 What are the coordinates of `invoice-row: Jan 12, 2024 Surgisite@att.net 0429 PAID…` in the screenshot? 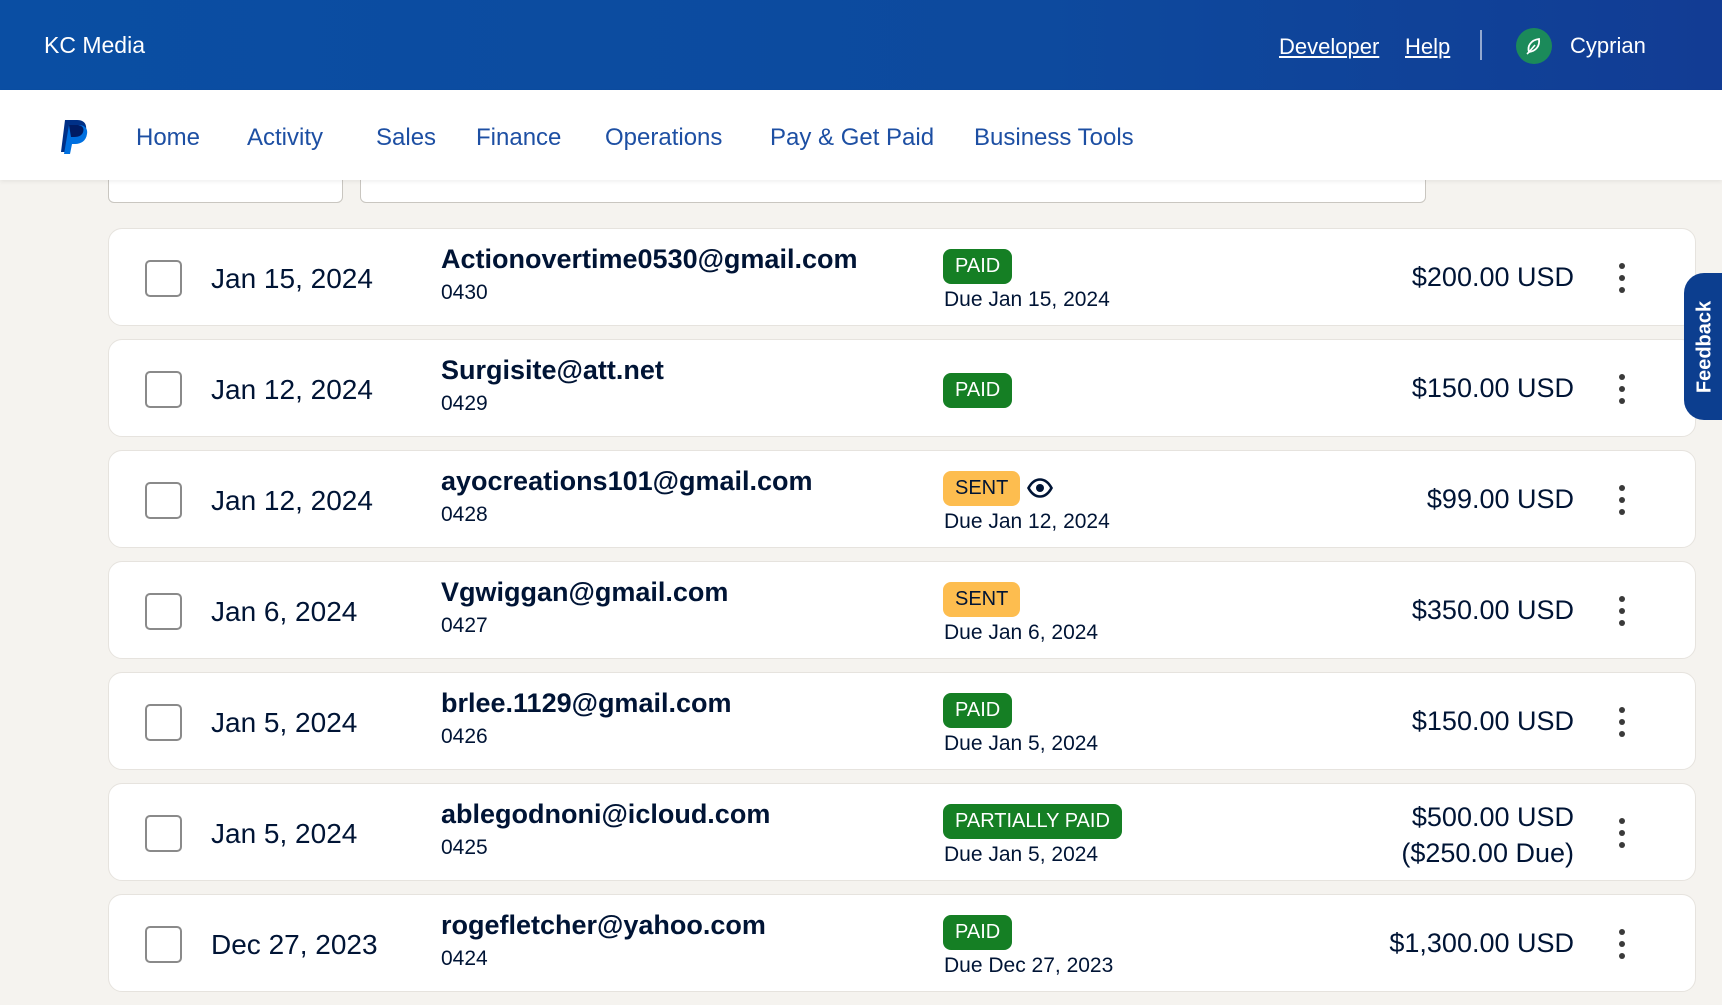 It's located at (902, 388).